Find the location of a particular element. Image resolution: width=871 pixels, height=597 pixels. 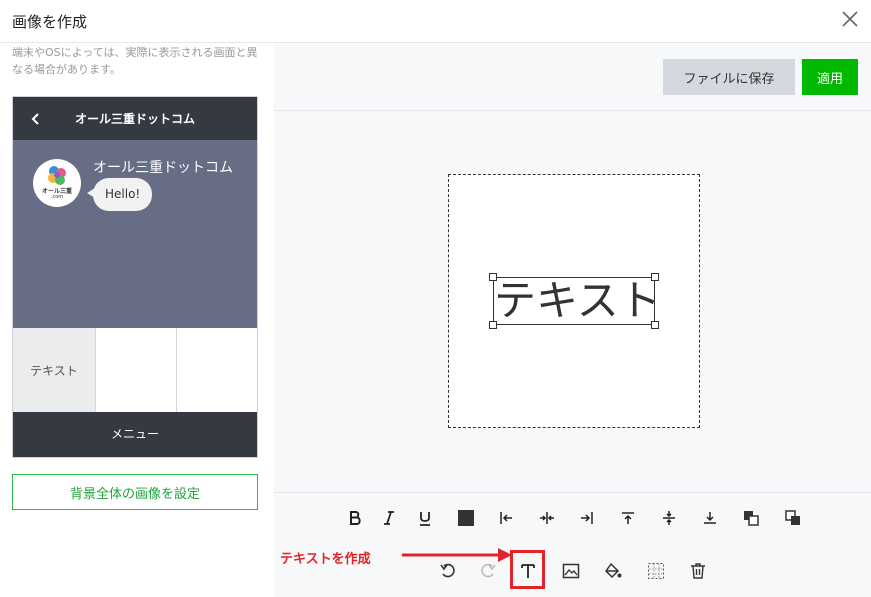

annotation-arrow-icon is located at coordinates (458, 555).